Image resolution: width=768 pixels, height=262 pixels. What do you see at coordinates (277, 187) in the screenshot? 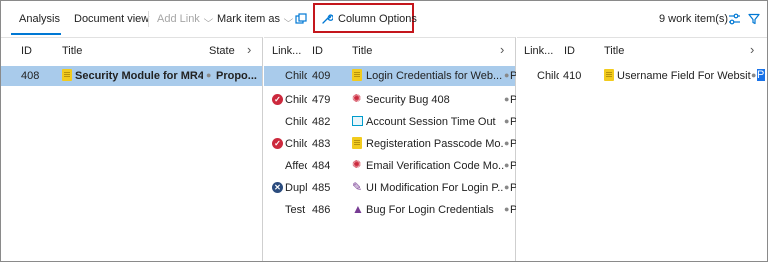
I see `duplicate-status-icon: ✕` at bounding box center [277, 187].